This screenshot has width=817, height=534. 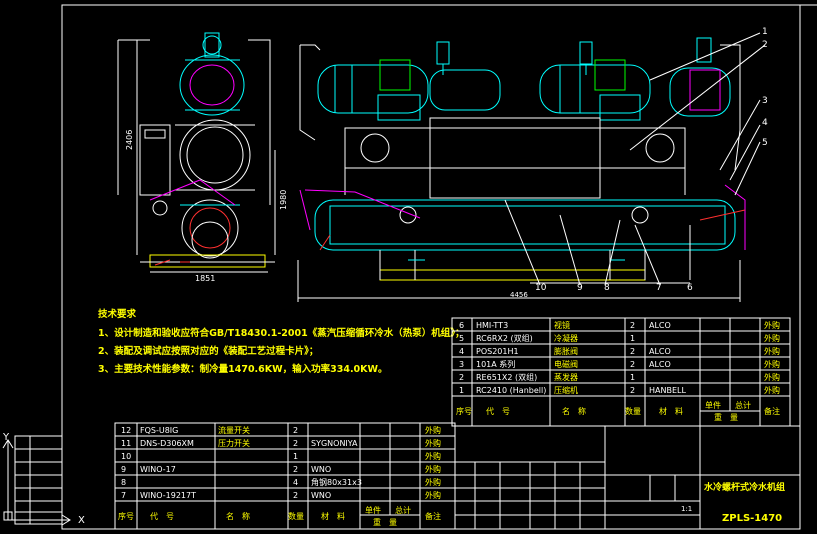 What do you see at coordinates (205, 278) in the screenshot?
I see `dim-width-left: 1851` at bounding box center [205, 278].